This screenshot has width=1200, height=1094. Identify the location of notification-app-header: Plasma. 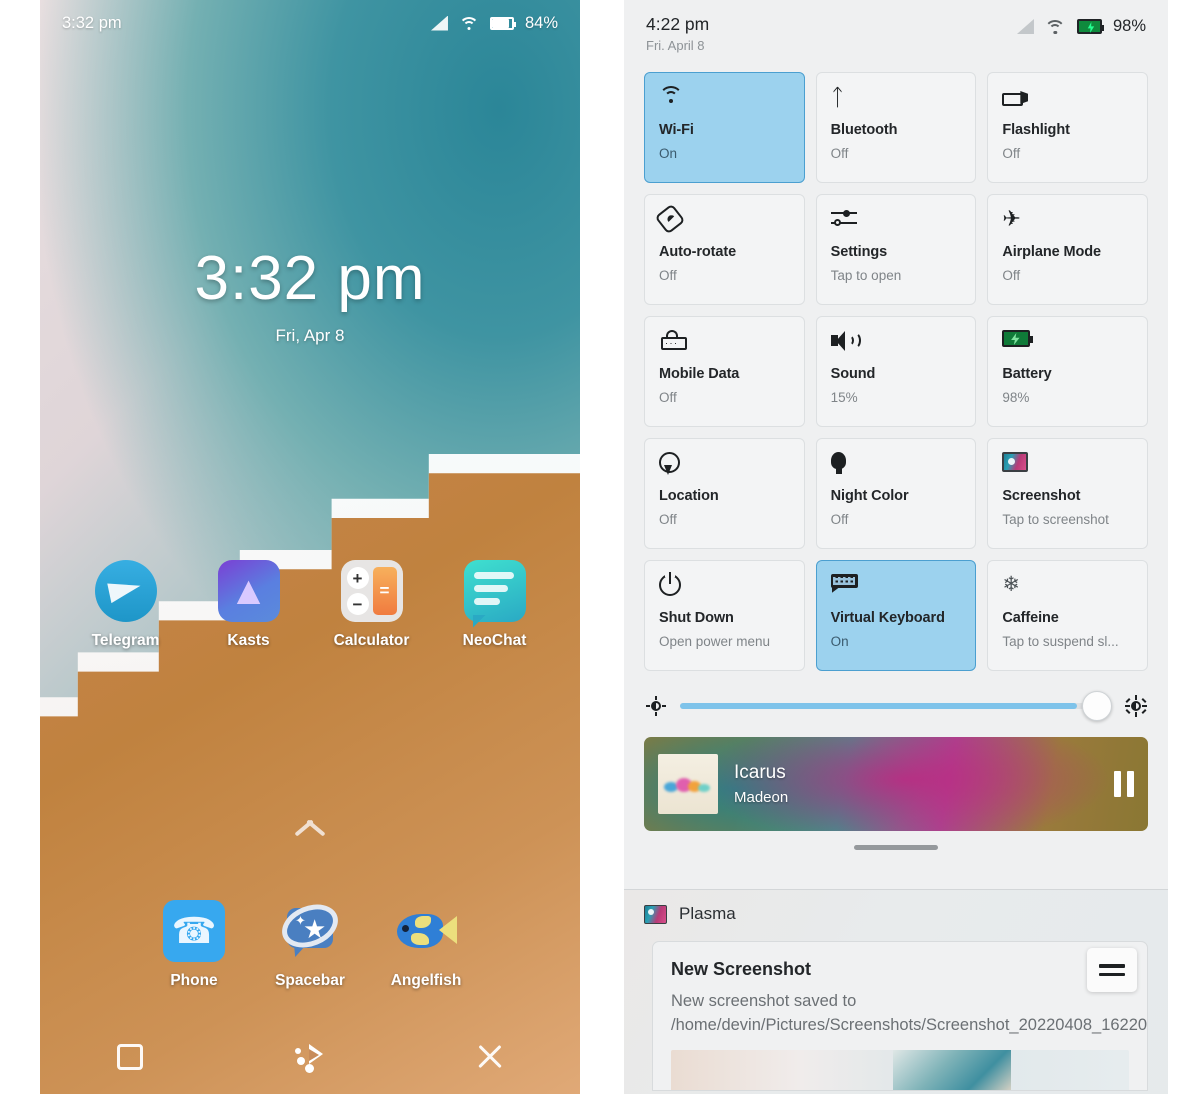
(896, 907).